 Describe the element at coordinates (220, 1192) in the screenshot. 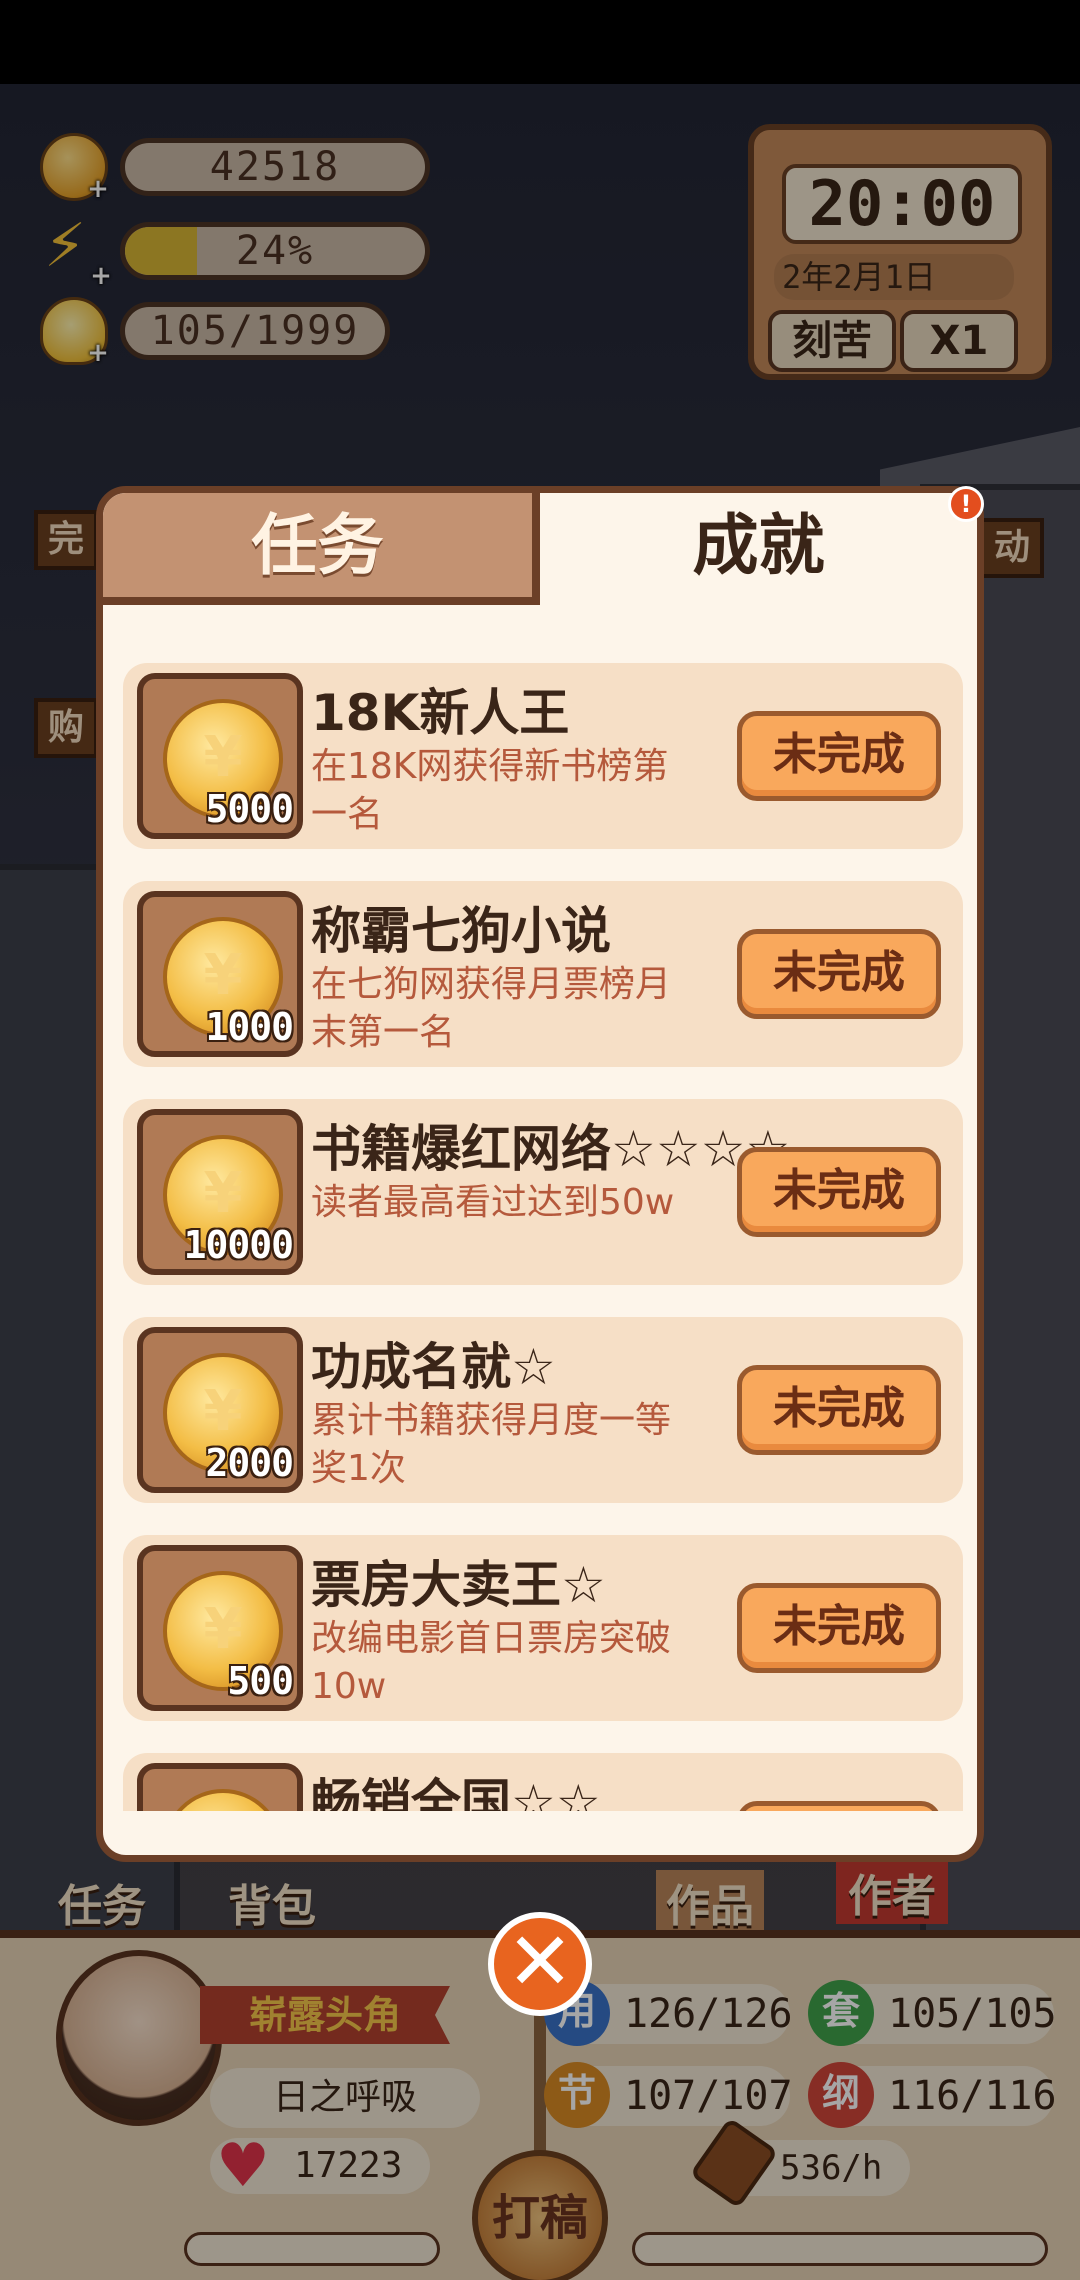

I see `reward-box: ¥10000` at that location.